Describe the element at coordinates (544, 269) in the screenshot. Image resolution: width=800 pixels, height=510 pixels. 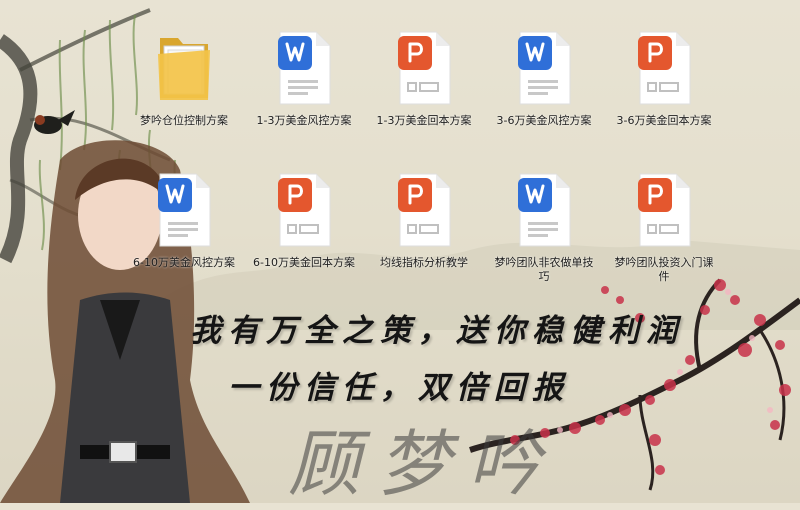
I see `desktop-icon-label: 梦吟团队非农做单技巧` at that location.